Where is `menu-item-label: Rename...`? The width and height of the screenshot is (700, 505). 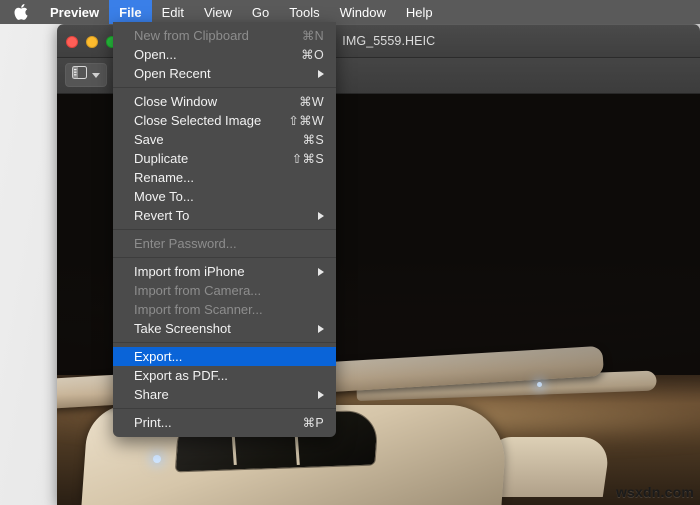 menu-item-label: Rename... is located at coordinates (164, 177).